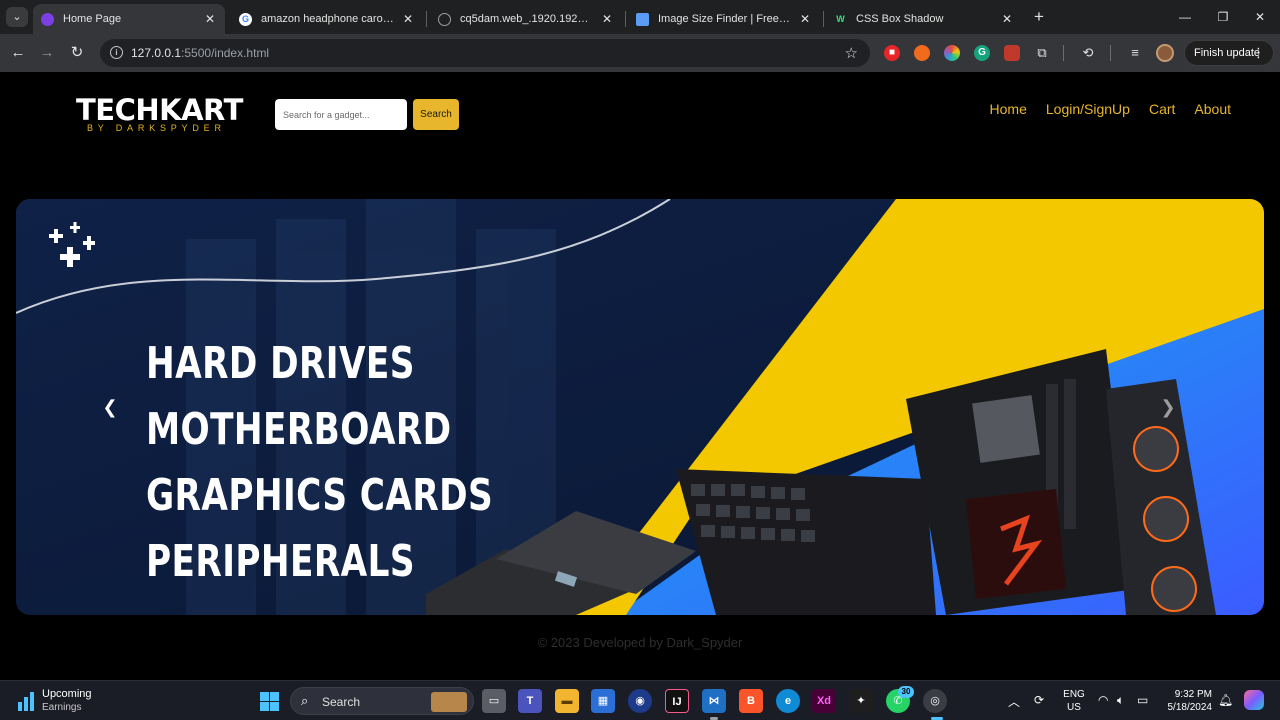 This screenshot has width=1280, height=720. What do you see at coordinates (1088, 53) in the screenshot?
I see `history-icon: ⟲` at bounding box center [1088, 53].